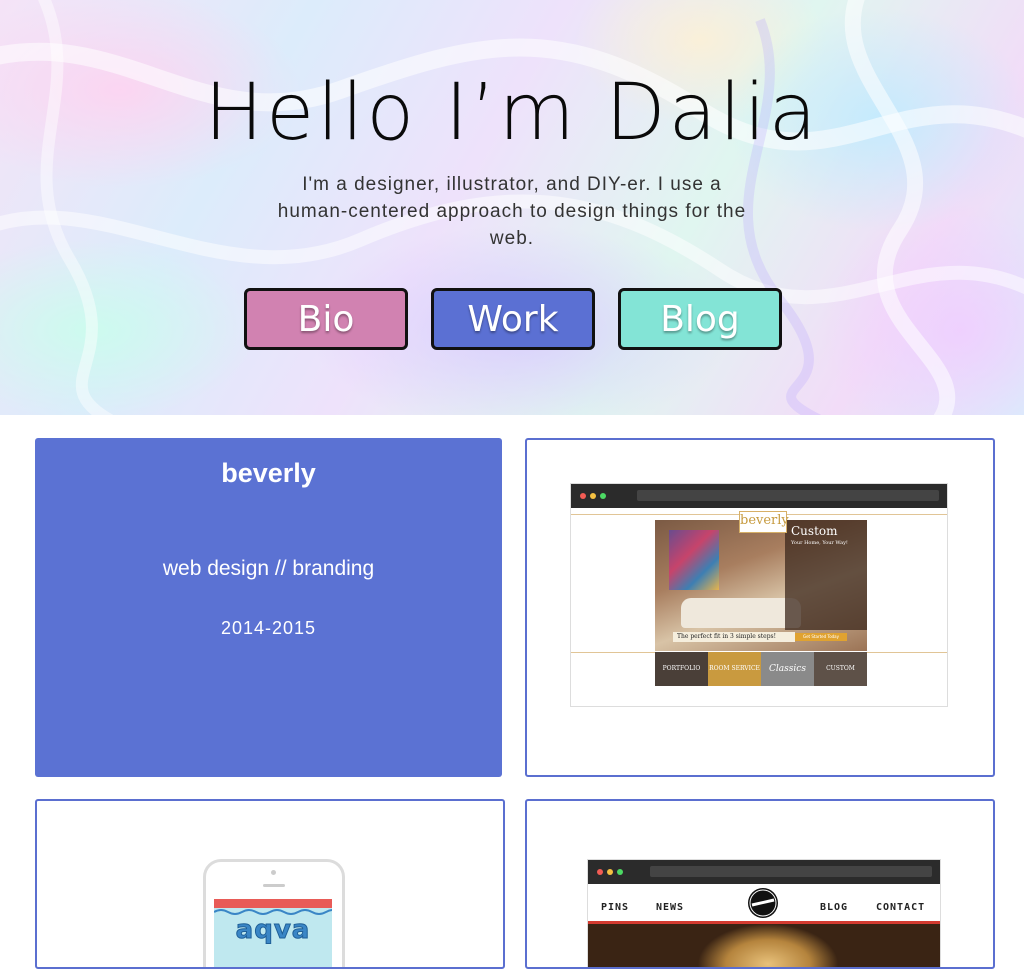 The height and width of the screenshot is (969, 1024). Describe the element at coordinates (273, 872) in the screenshot. I see `phone-camera` at that location.